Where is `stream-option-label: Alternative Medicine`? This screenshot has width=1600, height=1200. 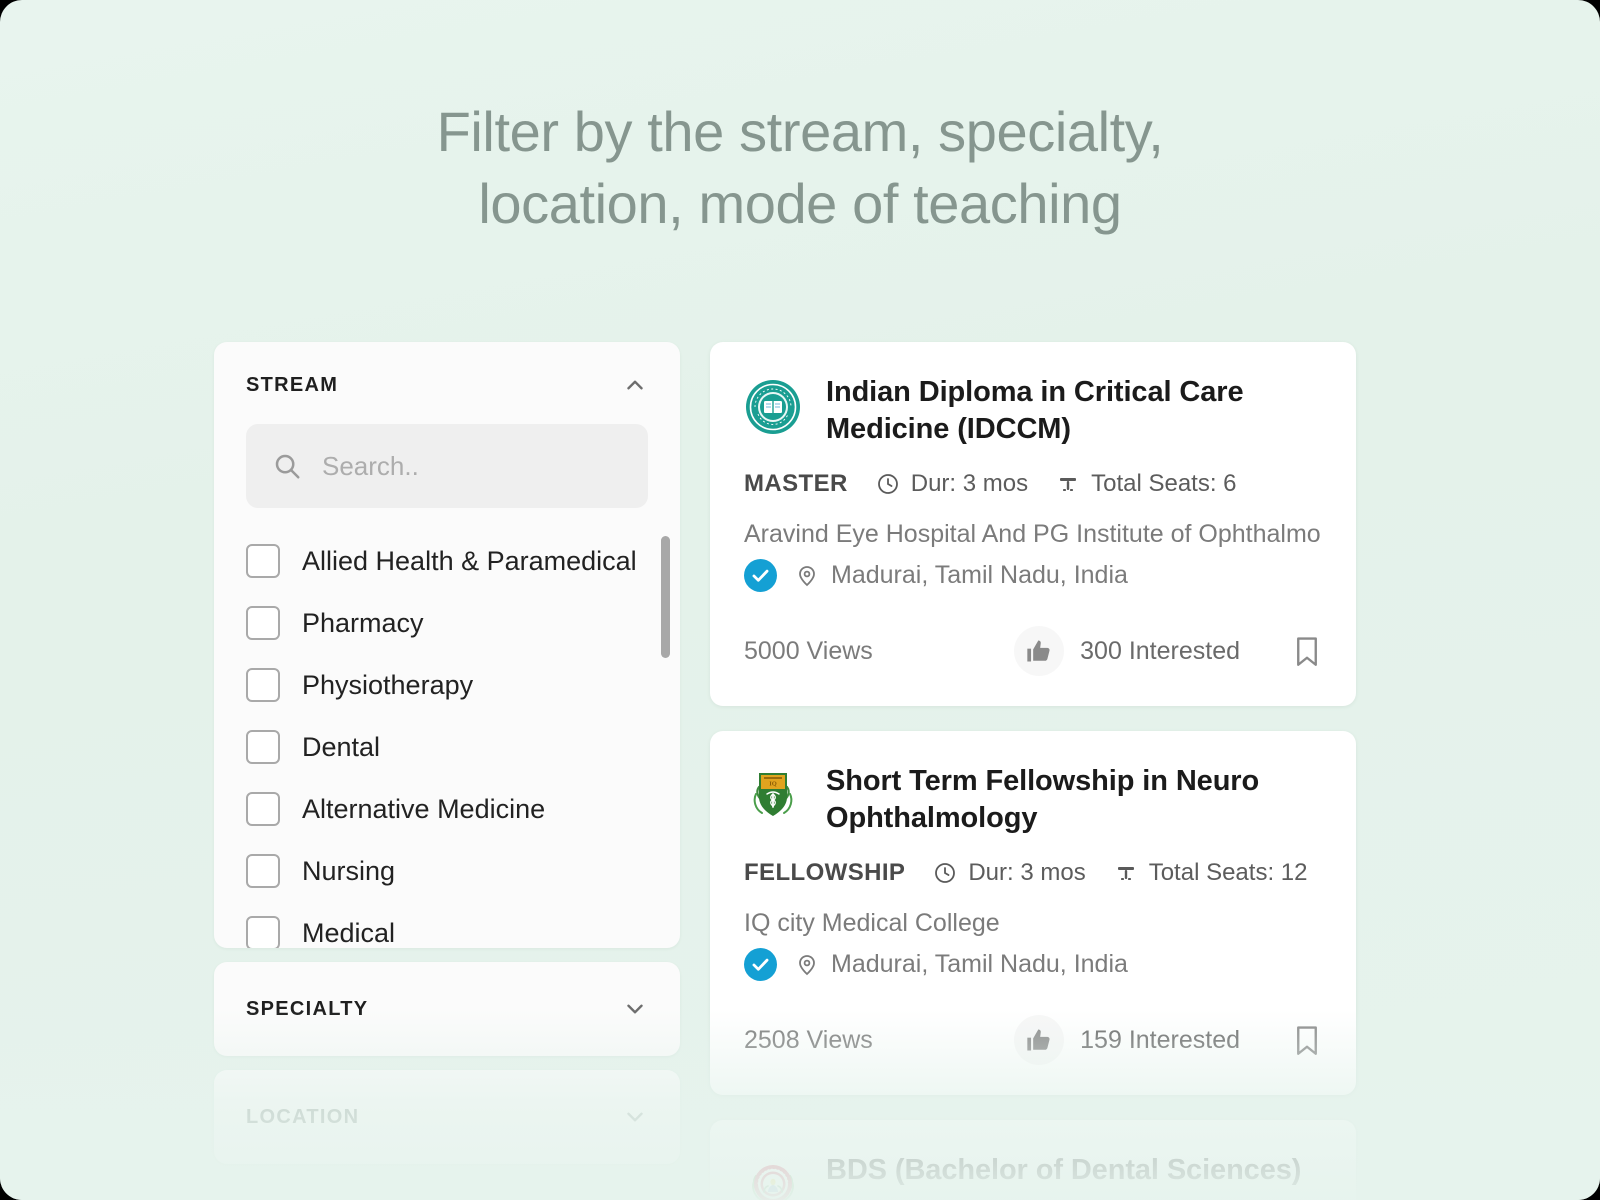
stream-option-label: Alternative Medicine is located at coordinates (424, 808).